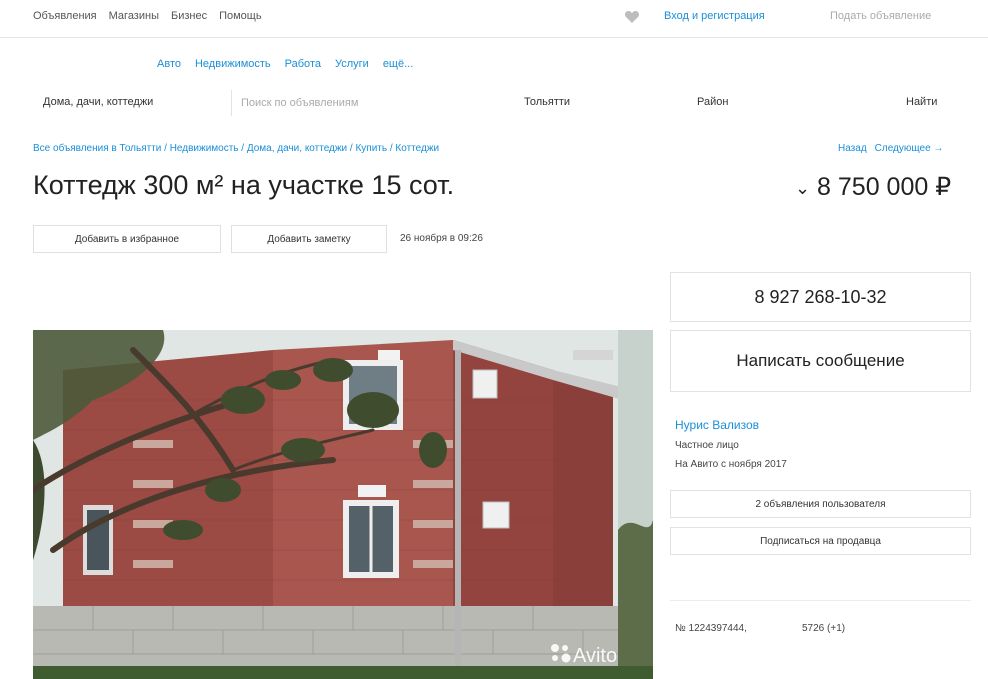 This screenshot has height=679, width=988. What do you see at coordinates (233, 64) in the screenshot?
I see `category-link-realty: Недвижимость` at bounding box center [233, 64].